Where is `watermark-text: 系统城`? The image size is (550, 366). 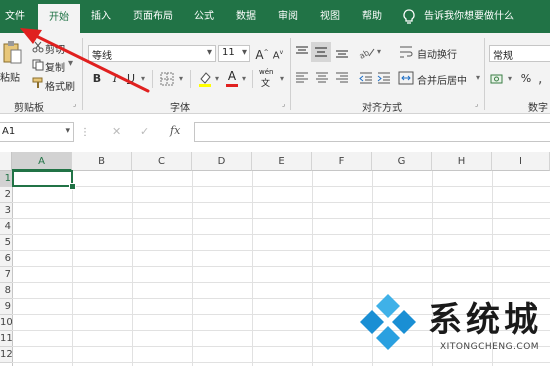 watermark-text: 系统城 is located at coordinates (485, 320).